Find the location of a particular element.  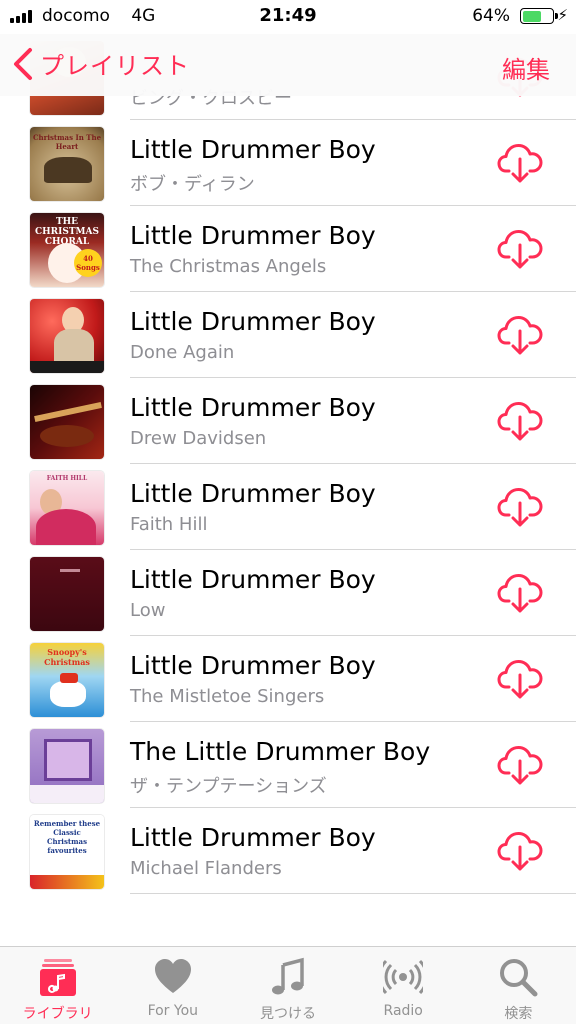

song-artist: Done Again is located at coordinates (182, 352).